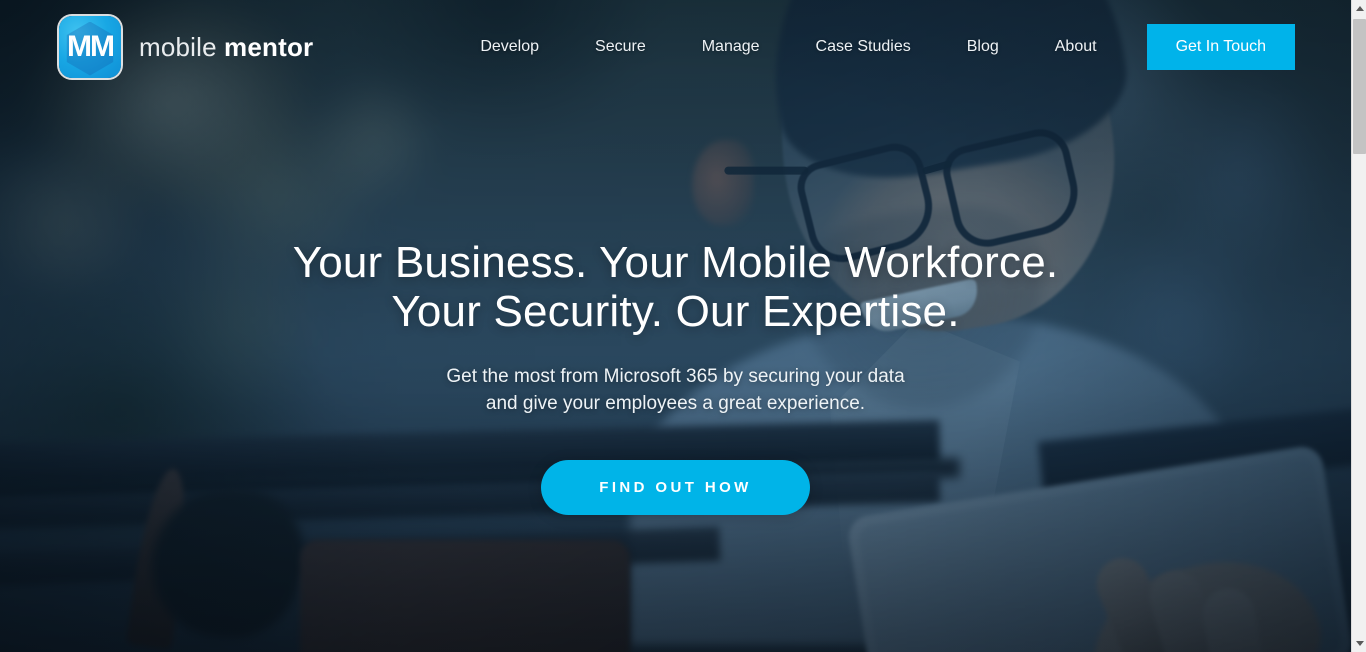  What do you see at coordinates (620, 47) in the screenshot?
I see `nav-item-secure: Secure` at bounding box center [620, 47].